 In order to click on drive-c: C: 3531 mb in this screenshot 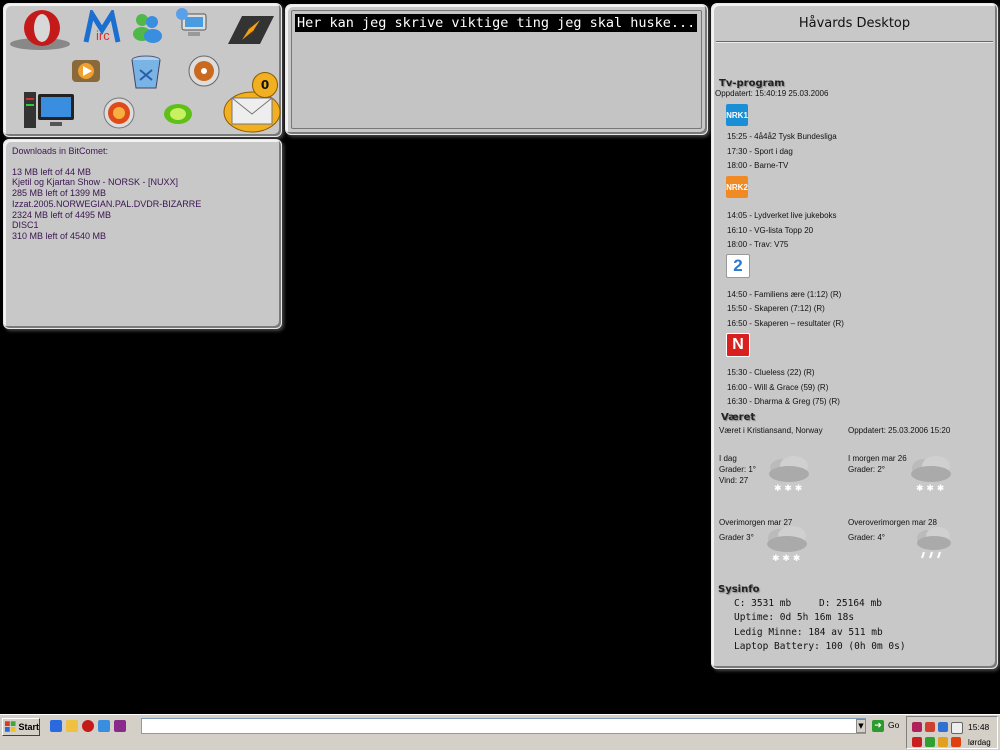, I will do `click(763, 603)`.